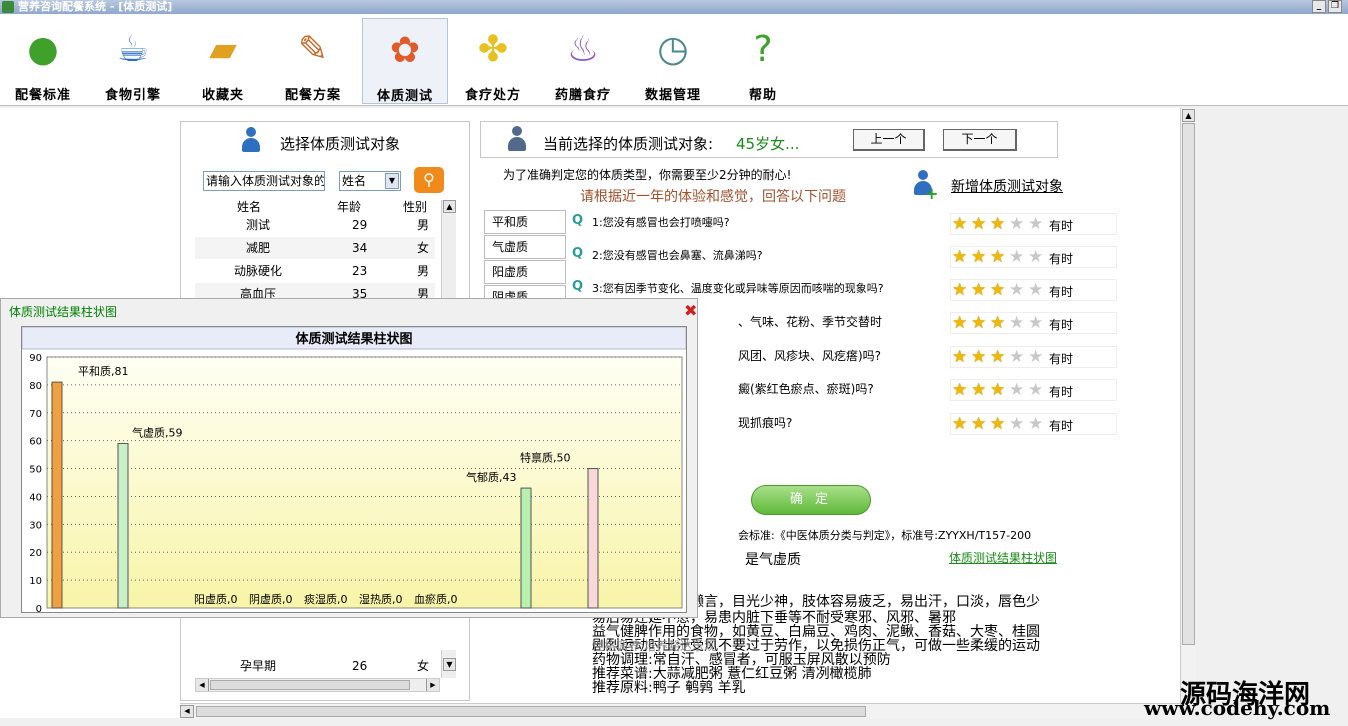 The height and width of the screenshot is (726, 1348). I want to click on answer-label: 有时, so click(1061, 325).